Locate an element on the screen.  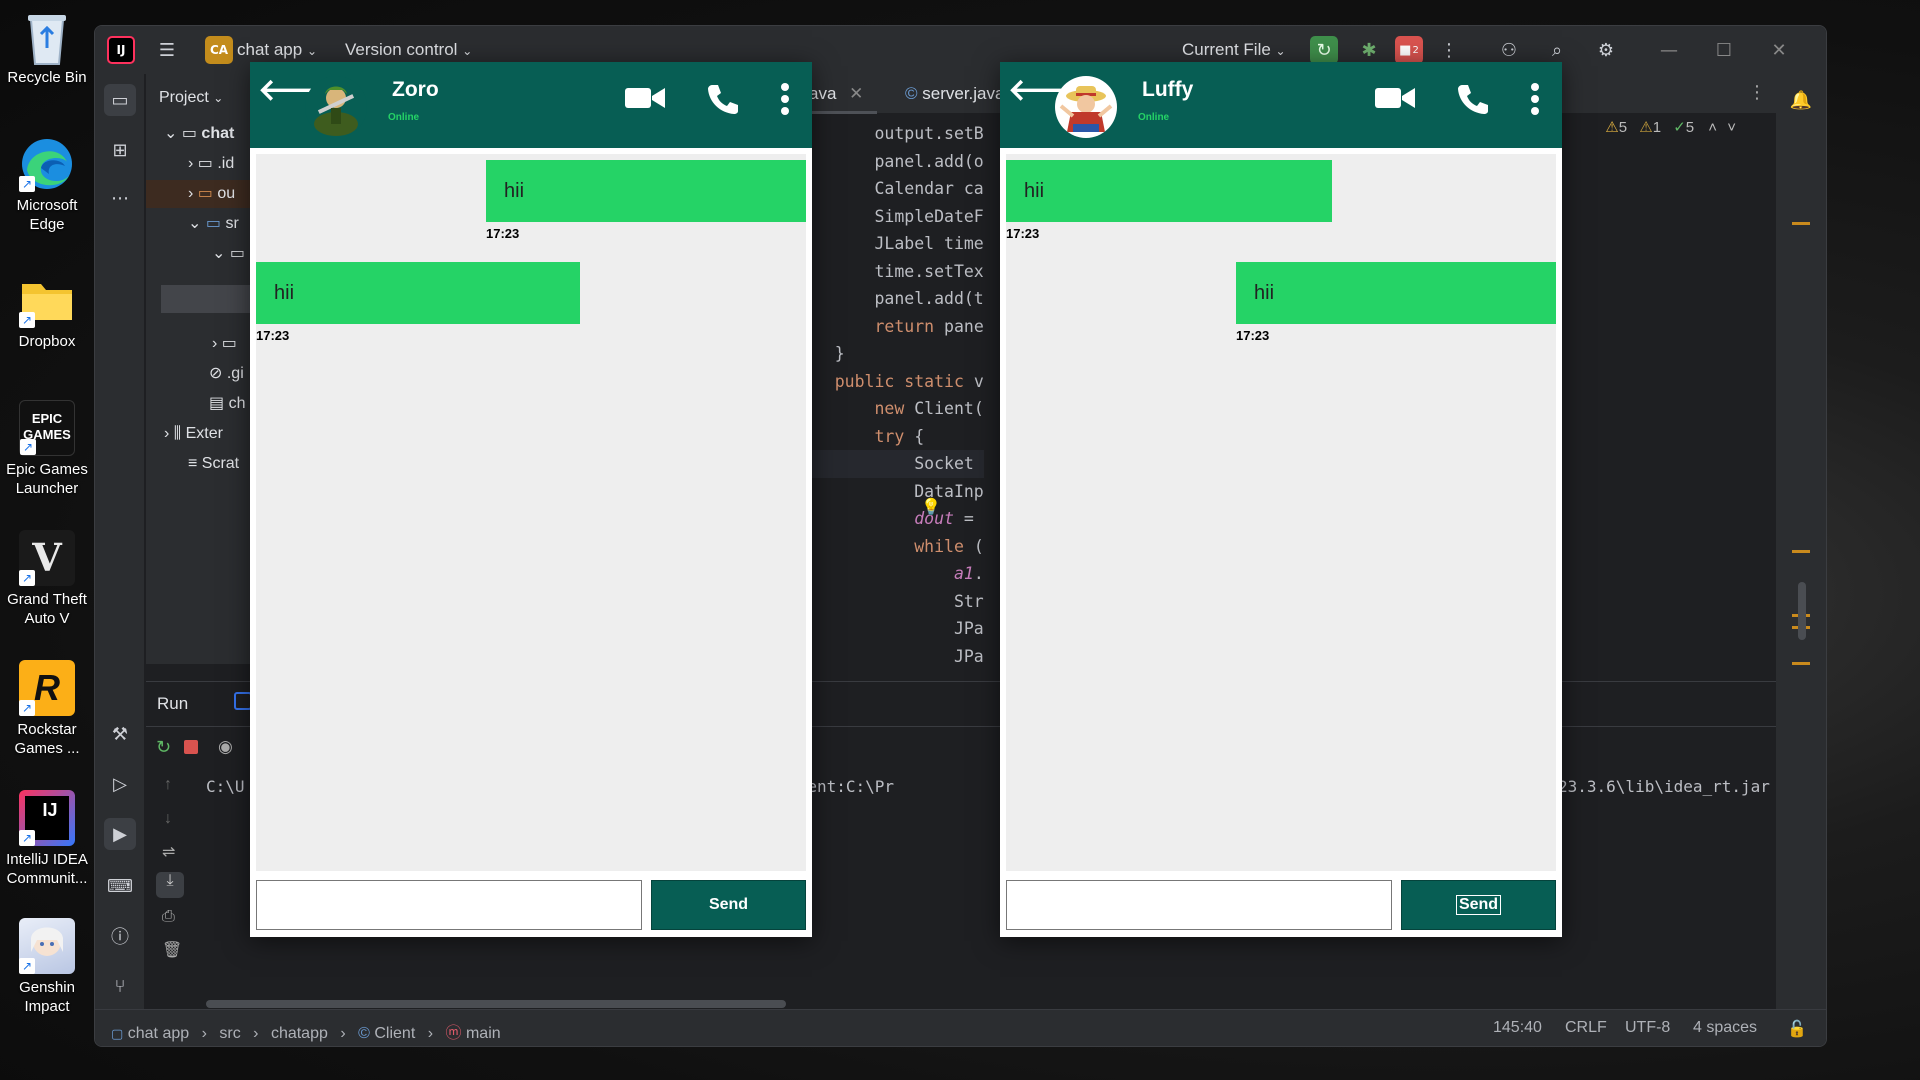
services-icon: ▷ is located at coordinates (120, 784).